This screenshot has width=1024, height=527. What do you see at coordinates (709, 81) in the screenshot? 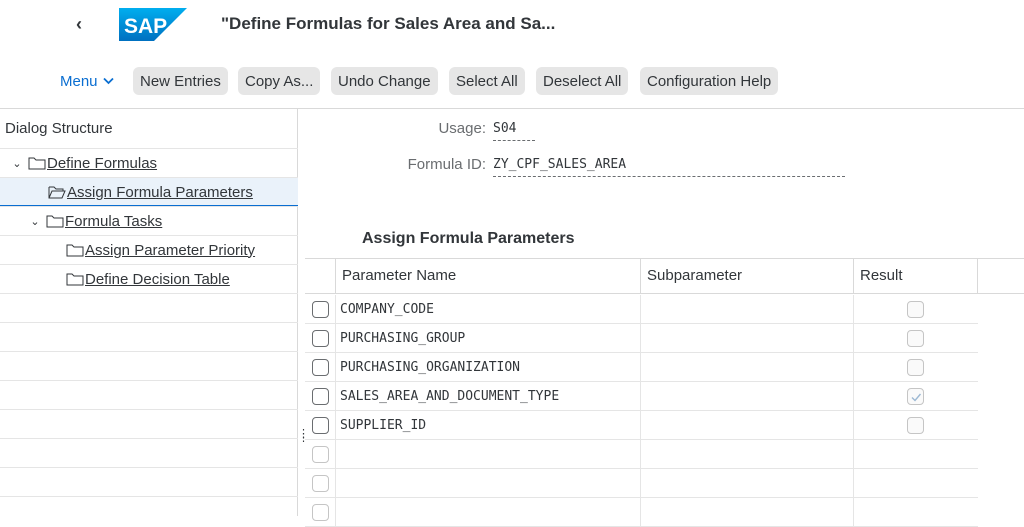
I see `configuration-help-button: Configuration Help` at bounding box center [709, 81].